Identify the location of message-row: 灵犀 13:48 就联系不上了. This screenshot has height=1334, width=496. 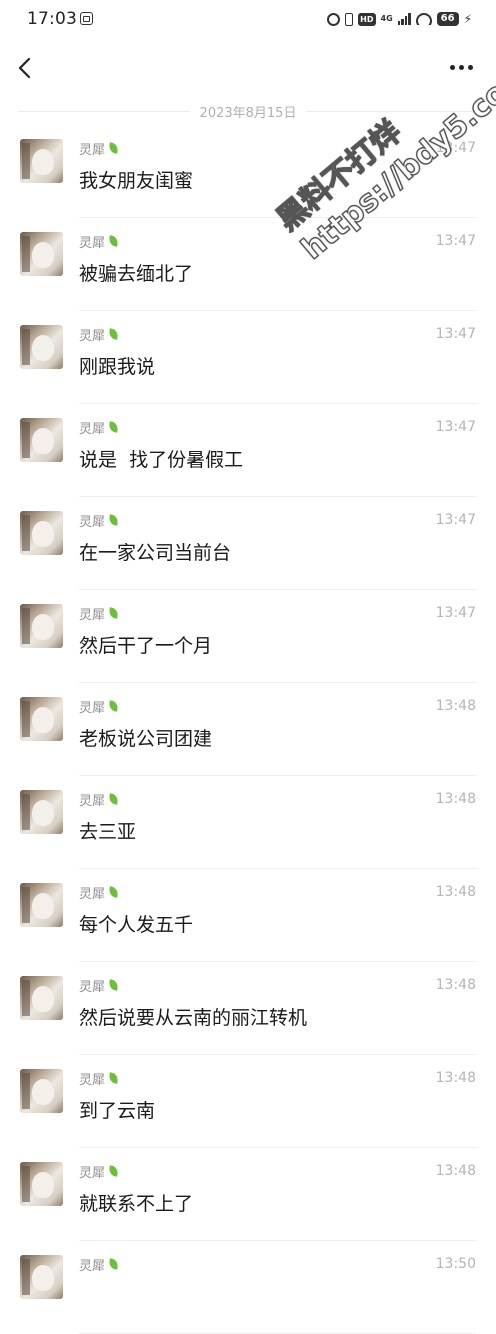
(248, 1194).